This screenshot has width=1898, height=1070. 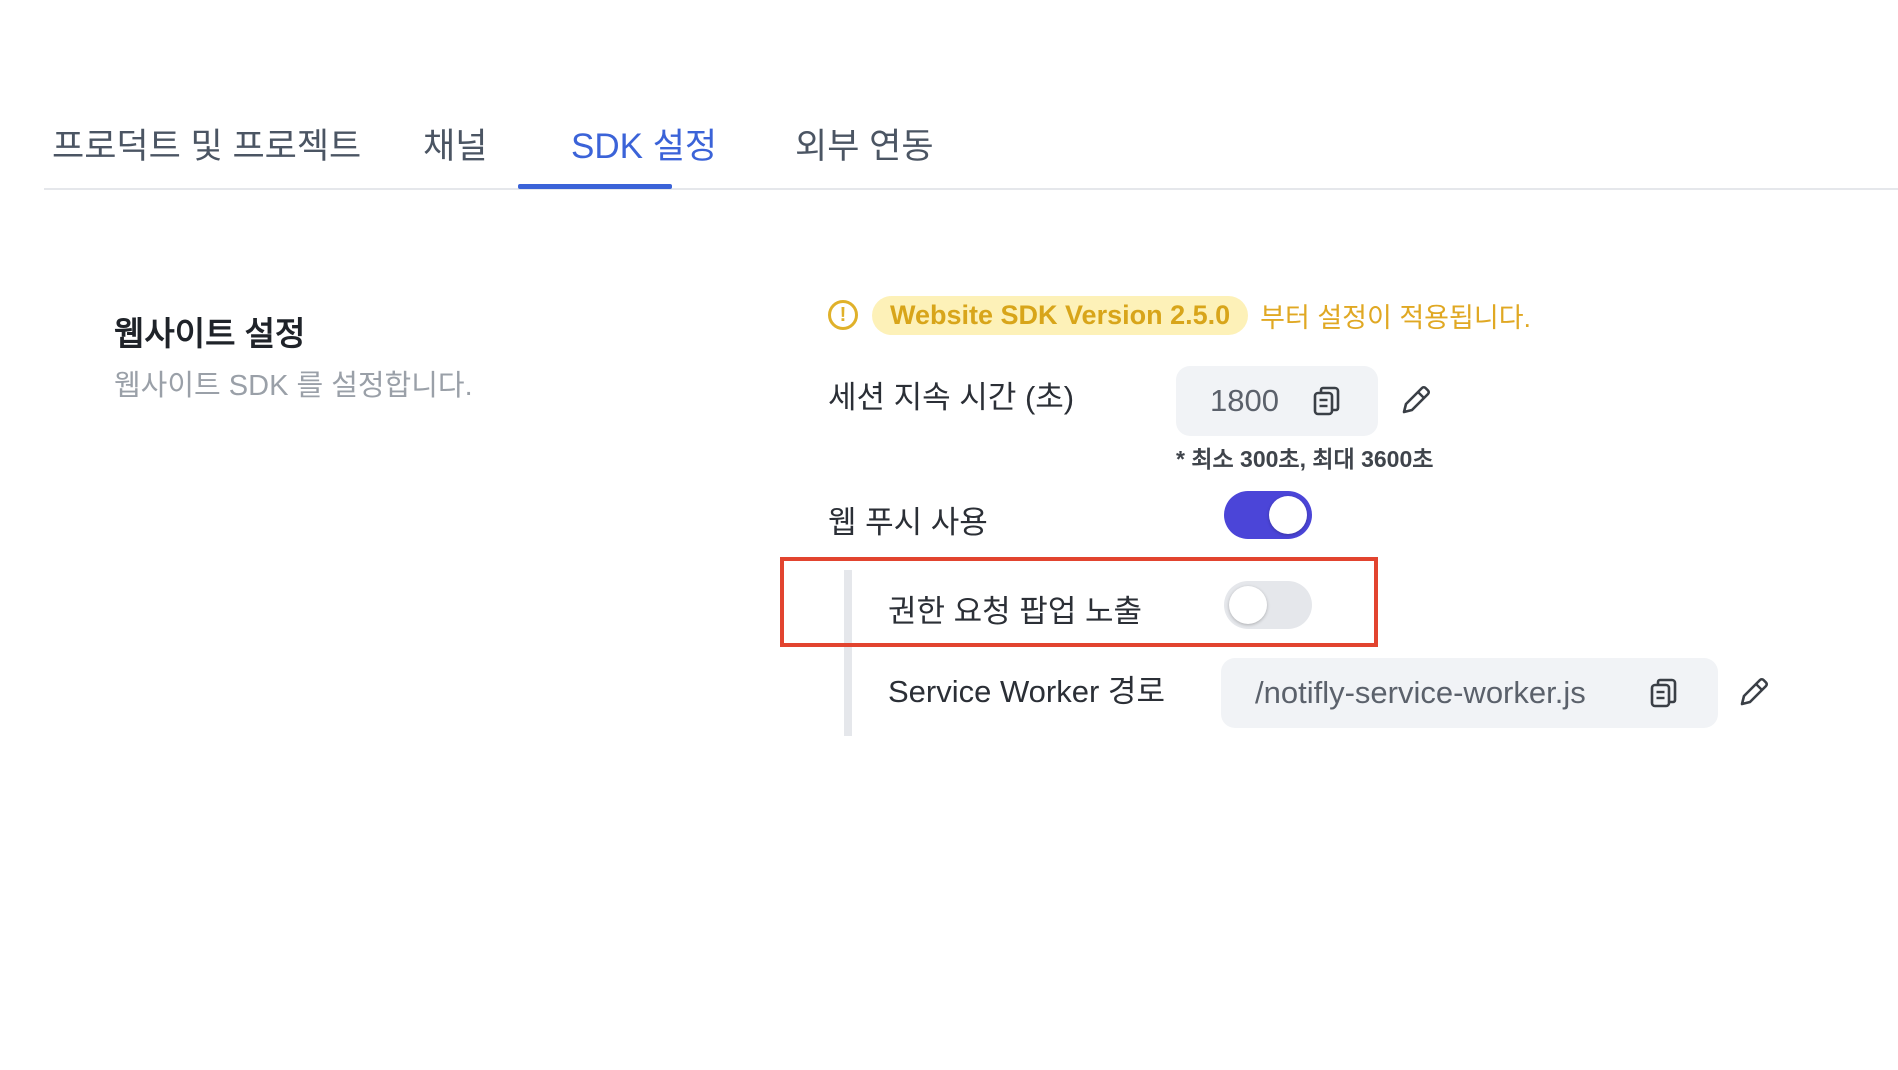 I want to click on notice-text: 부터 설정이 적용됩니다., so click(x=1396, y=317).